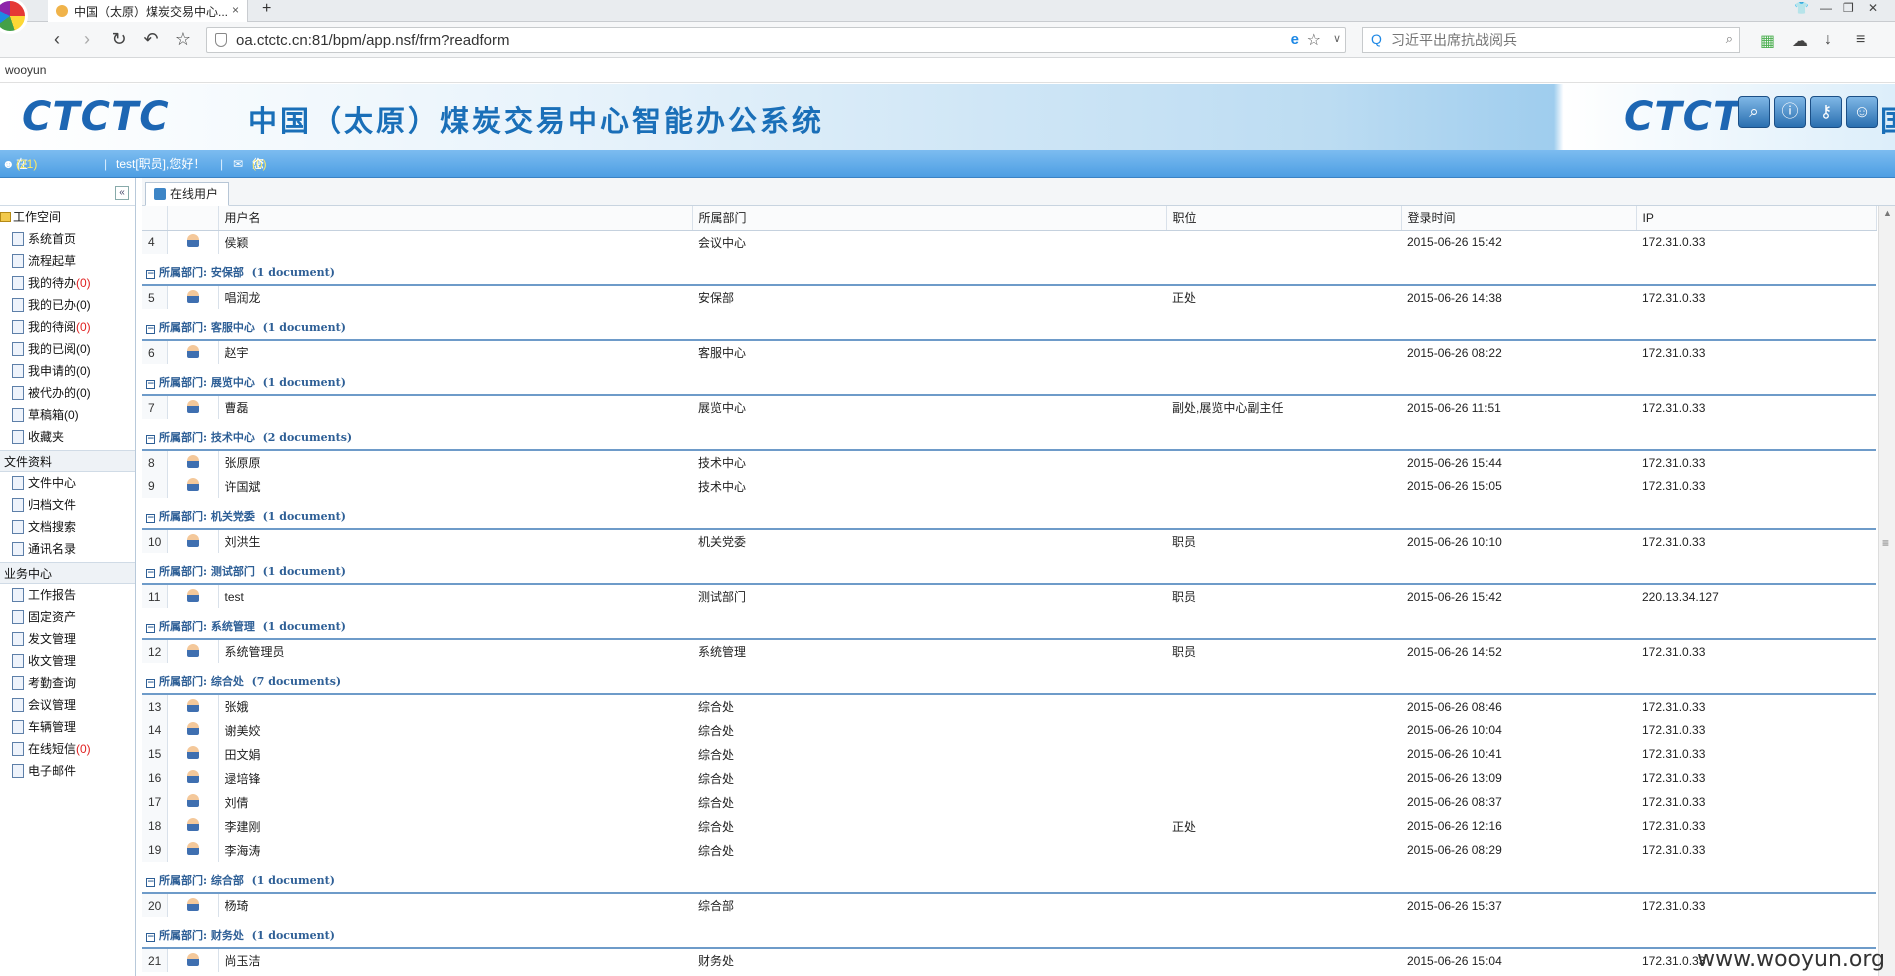  Describe the element at coordinates (1862, 112) in the screenshot. I see `user-logout-icon: ☺` at that location.